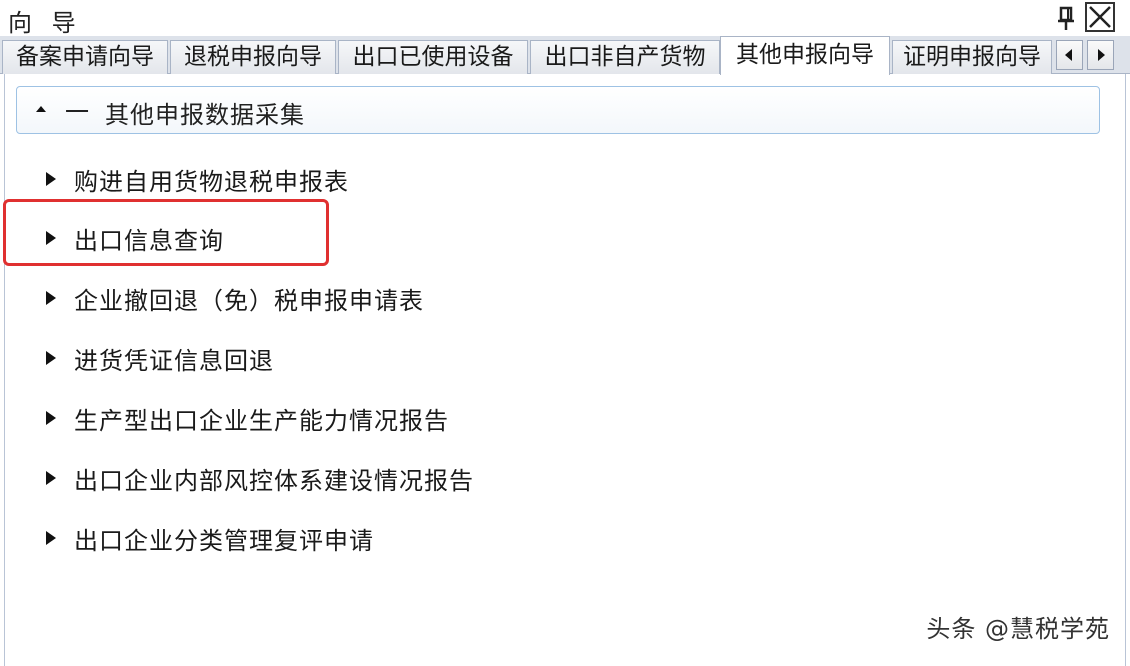 The width and height of the screenshot is (1130, 666). What do you see at coordinates (261, 421) in the screenshot?
I see `list-item-label: 生产型出口企业生产能力情况报告` at bounding box center [261, 421].